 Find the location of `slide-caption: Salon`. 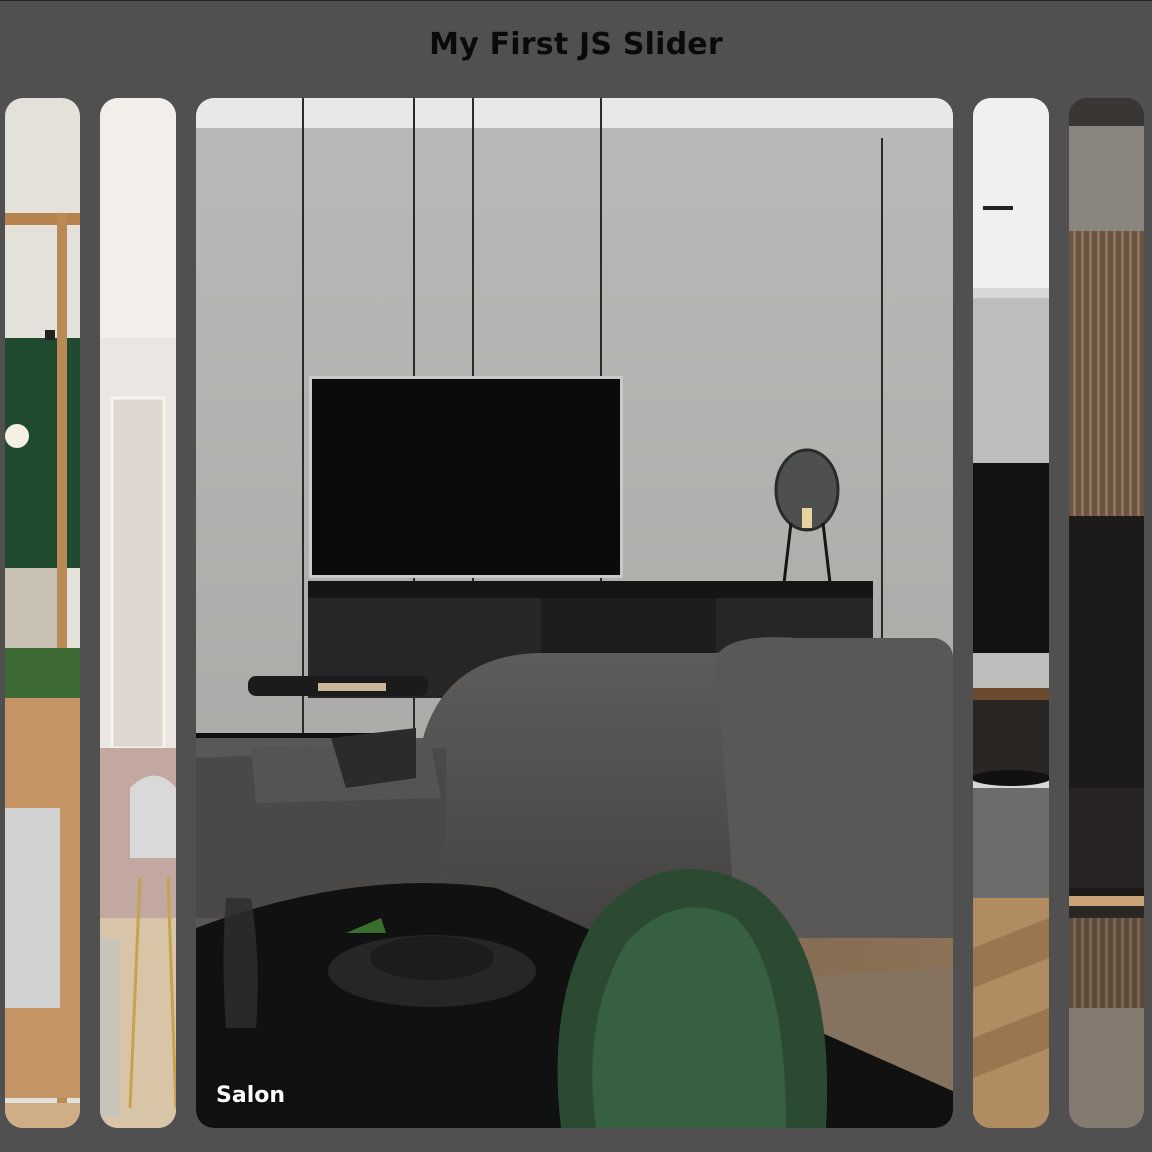

slide-caption: Salon is located at coordinates (251, 1095).